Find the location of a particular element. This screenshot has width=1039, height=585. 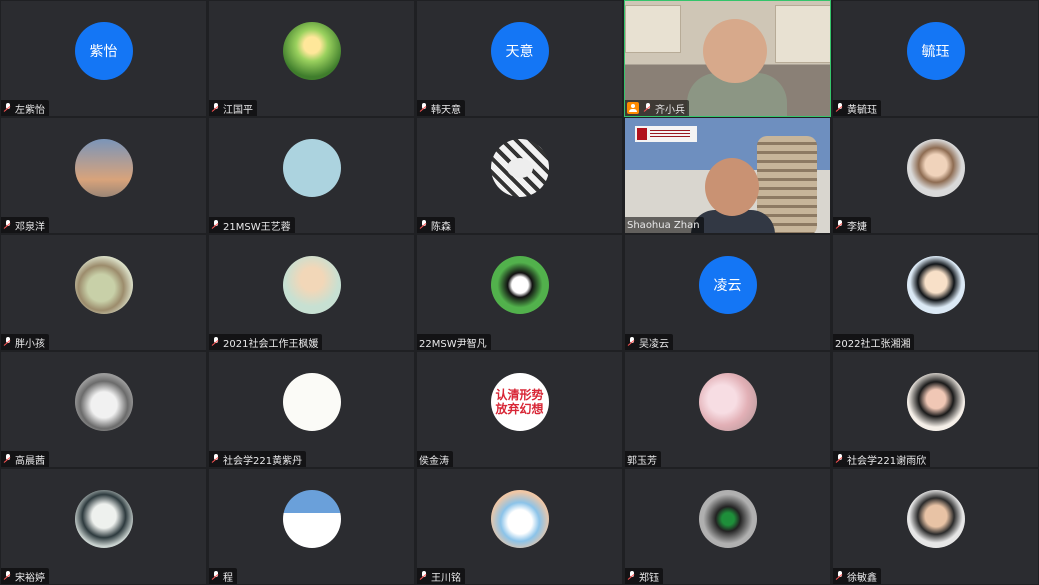

participant-name-bar: 胖小孩 is located at coordinates (25, 342).